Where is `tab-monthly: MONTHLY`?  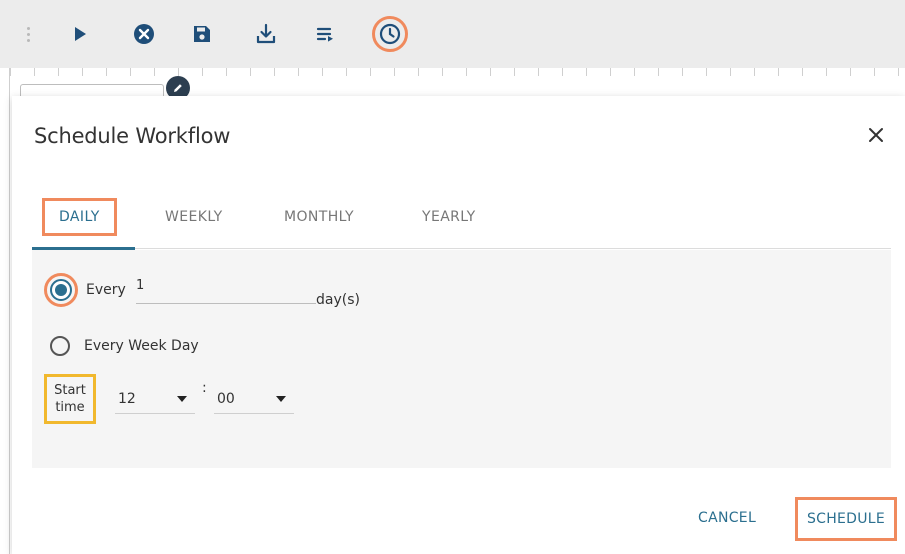
tab-monthly: MONTHLY is located at coordinates (319, 217).